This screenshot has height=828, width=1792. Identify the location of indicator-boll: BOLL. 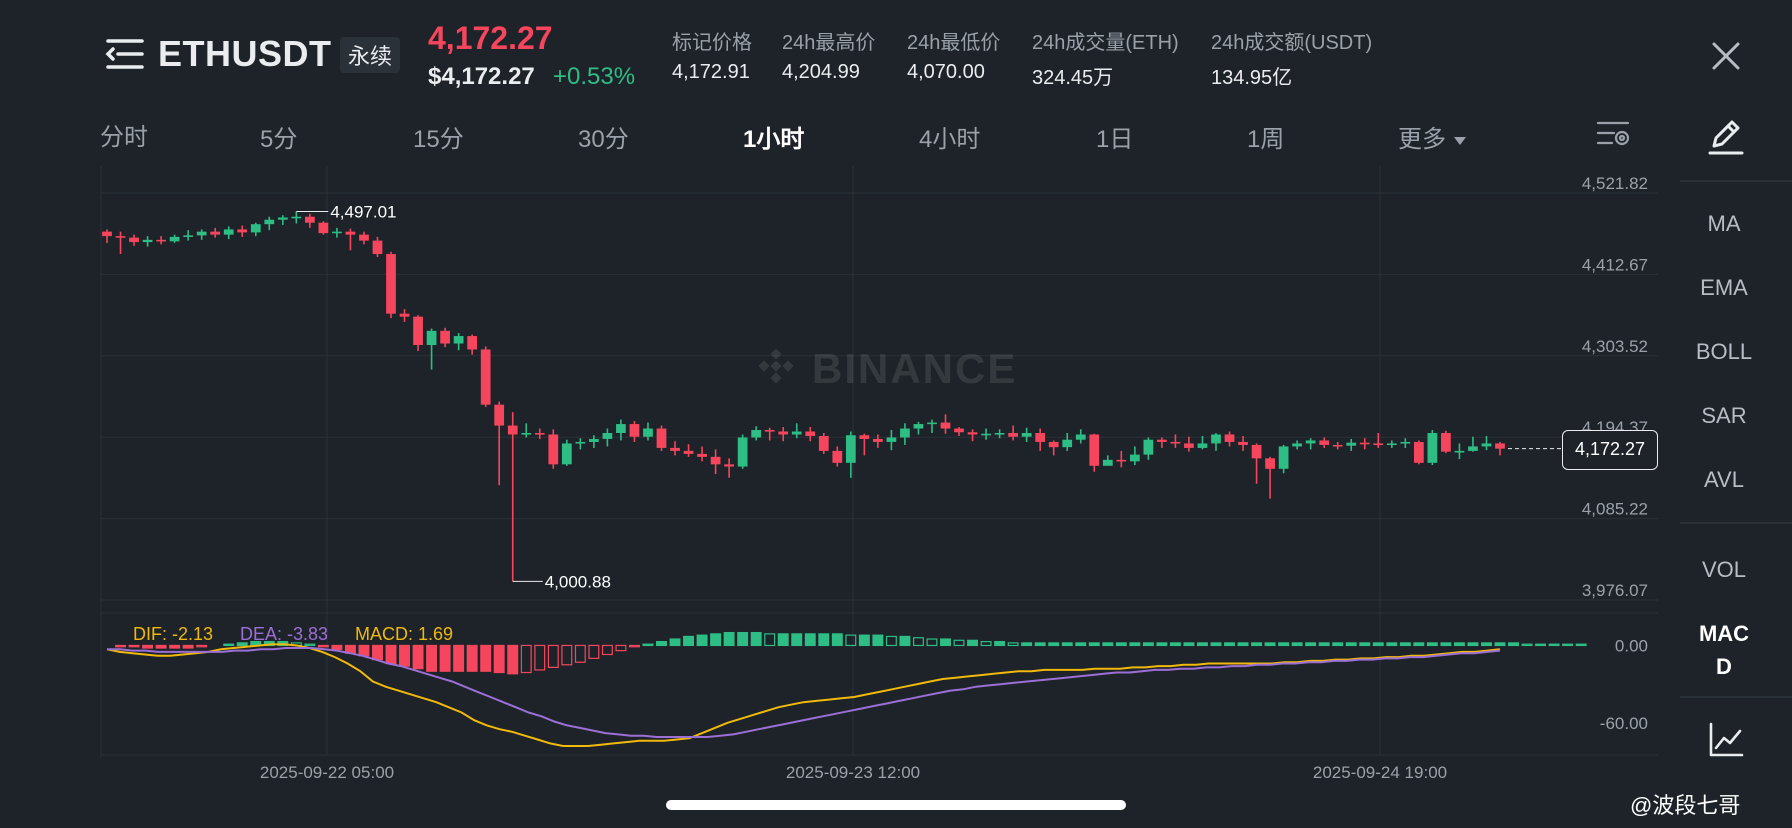
(1724, 352).